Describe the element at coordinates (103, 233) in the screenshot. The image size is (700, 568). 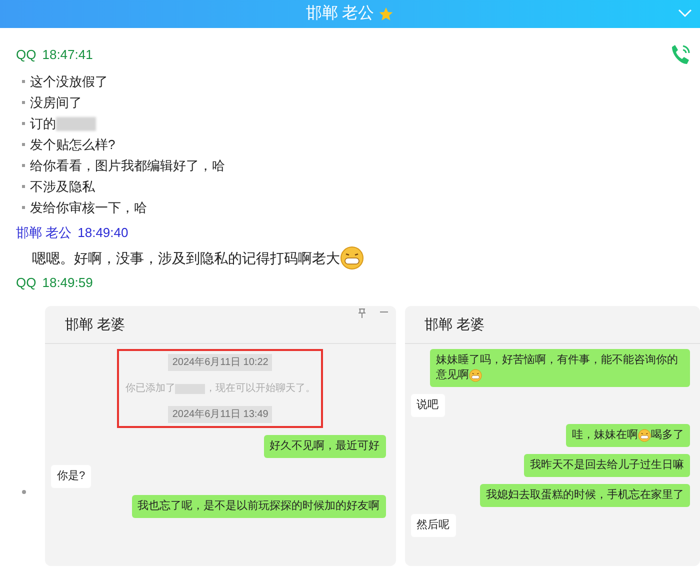
I see `message-time: 18:49:40` at that location.